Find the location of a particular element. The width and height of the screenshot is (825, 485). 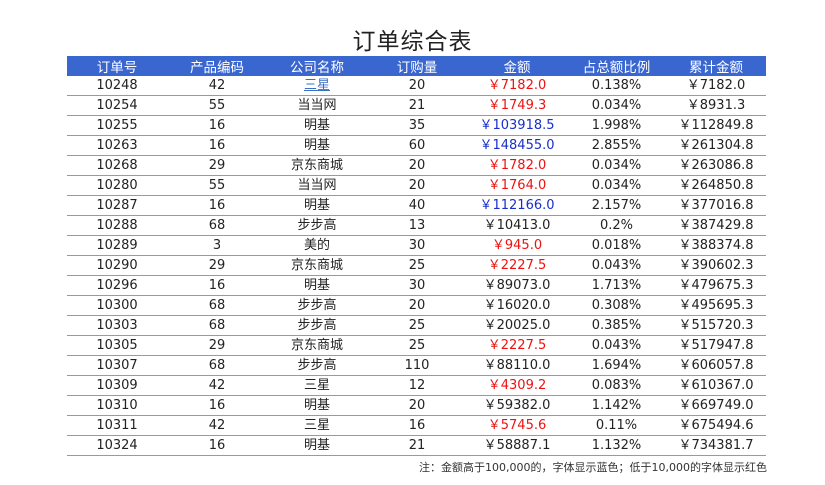

cell-order-id: 10305 is located at coordinates (117, 345).